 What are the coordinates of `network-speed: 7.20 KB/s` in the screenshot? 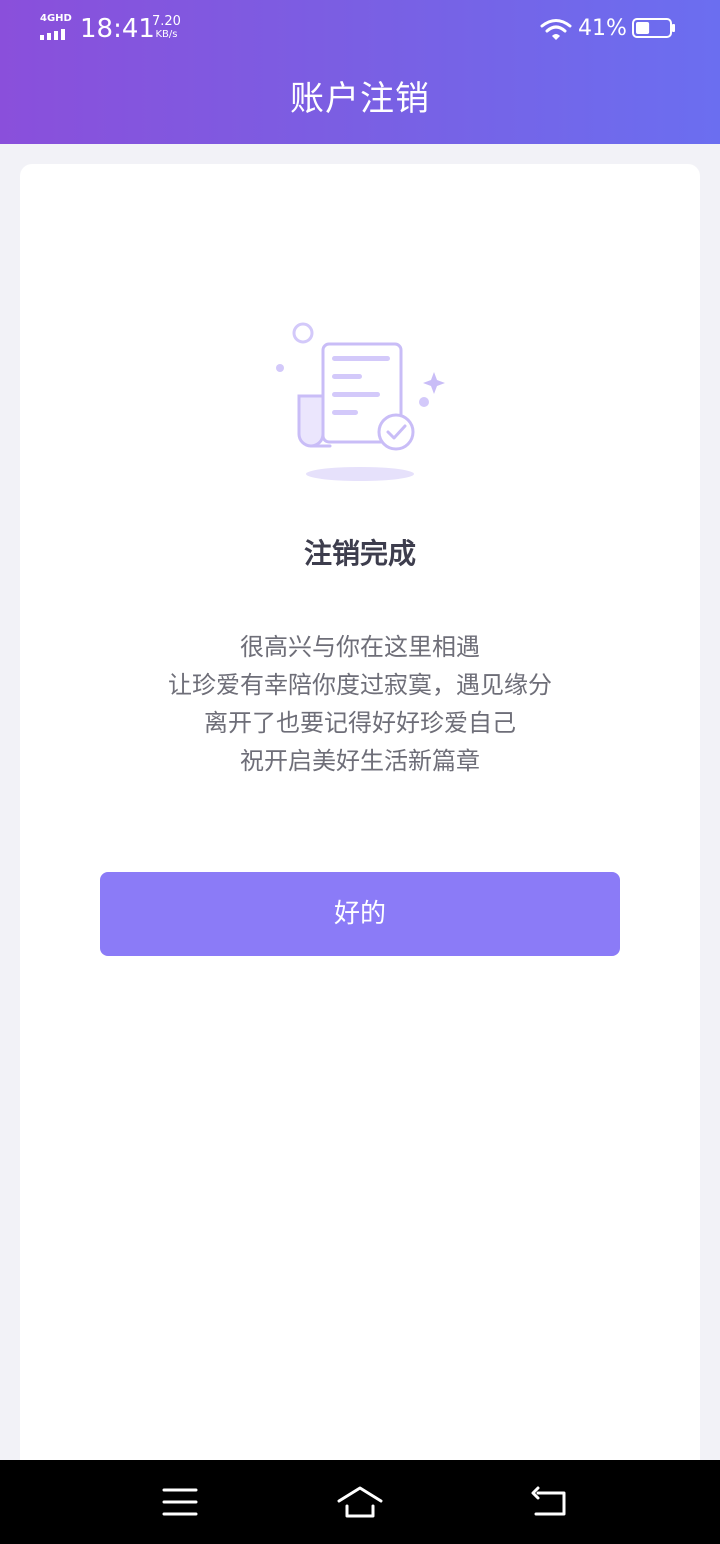 It's located at (166, 28).